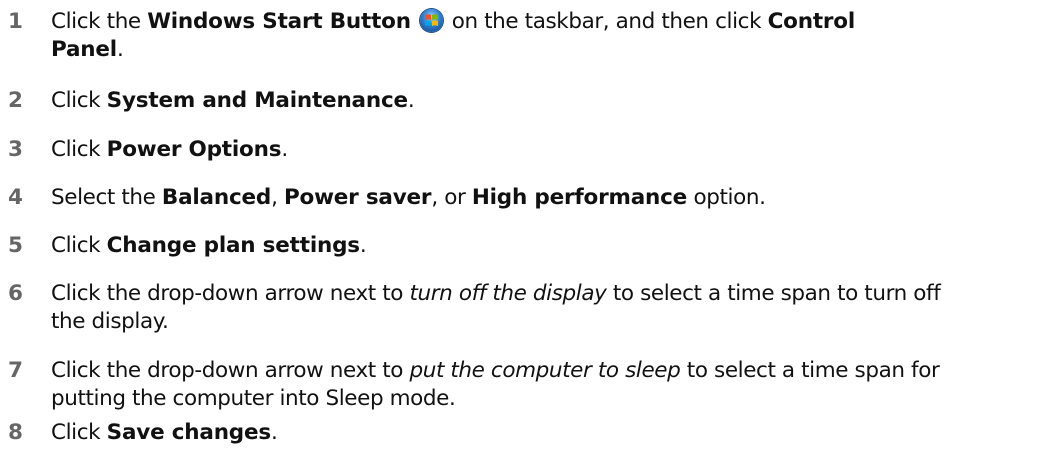  I want to click on step-text: Click Power Options., so click(169, 150).